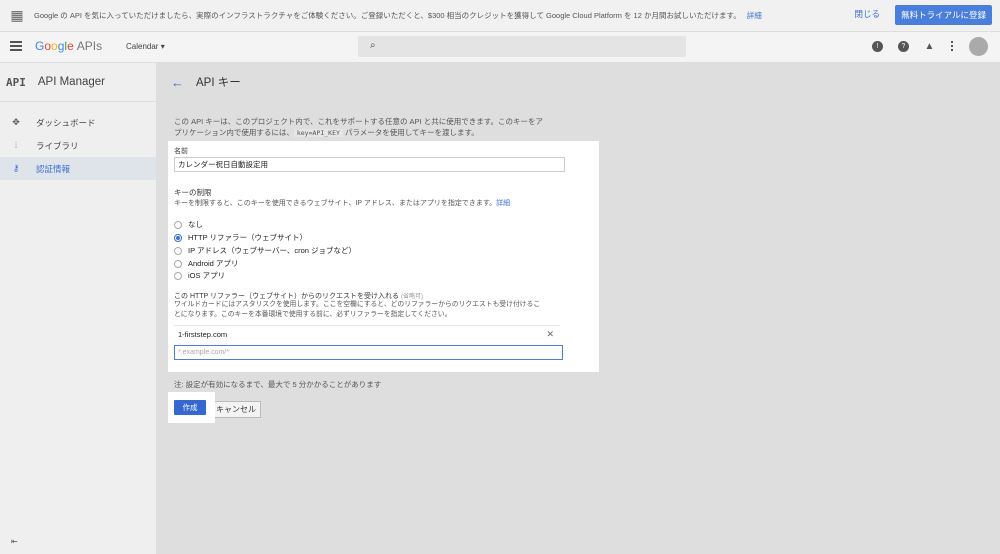 This screenshot has width=1000, height=554. What do you see at coordinates (867, 14) in the screenshot?
I see `promo-close-button: 閉じる` at bounding box center [867, 14].